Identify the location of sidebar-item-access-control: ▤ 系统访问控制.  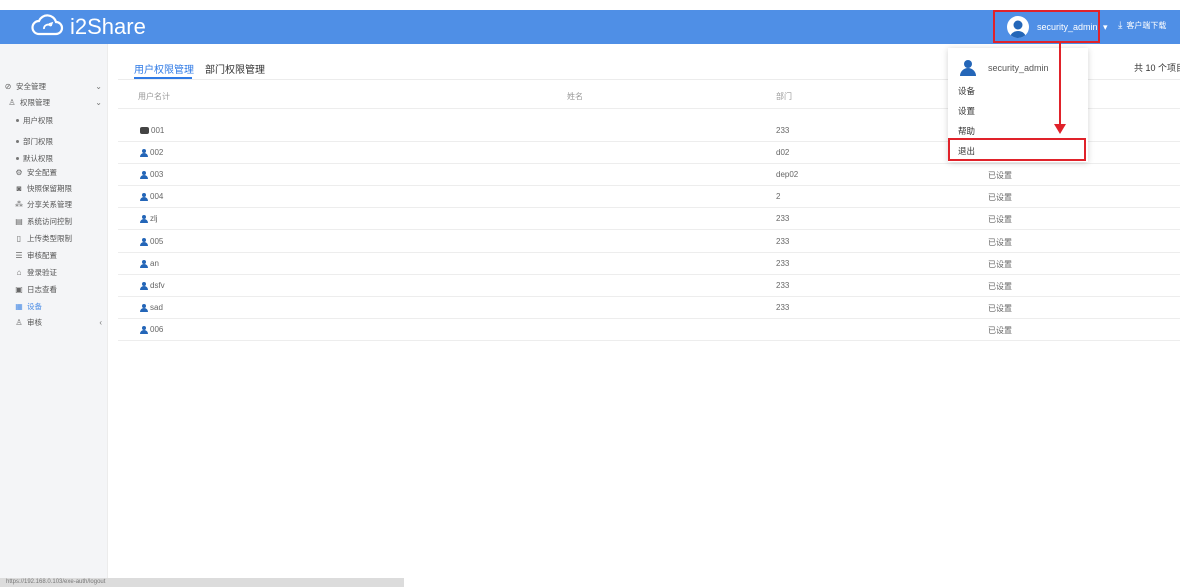
(54, 221).